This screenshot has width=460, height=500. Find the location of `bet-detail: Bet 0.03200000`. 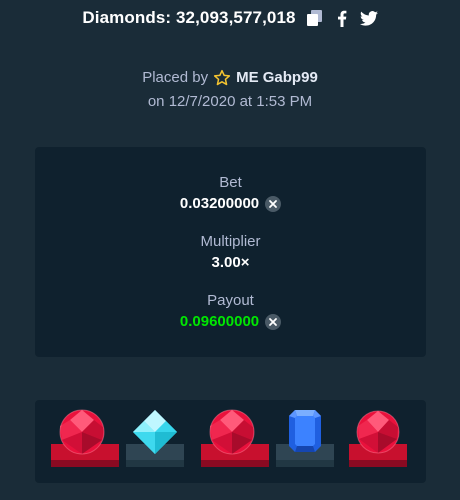

bet-detail: Bet 0.03200000 is located at coordinates (230, 194).